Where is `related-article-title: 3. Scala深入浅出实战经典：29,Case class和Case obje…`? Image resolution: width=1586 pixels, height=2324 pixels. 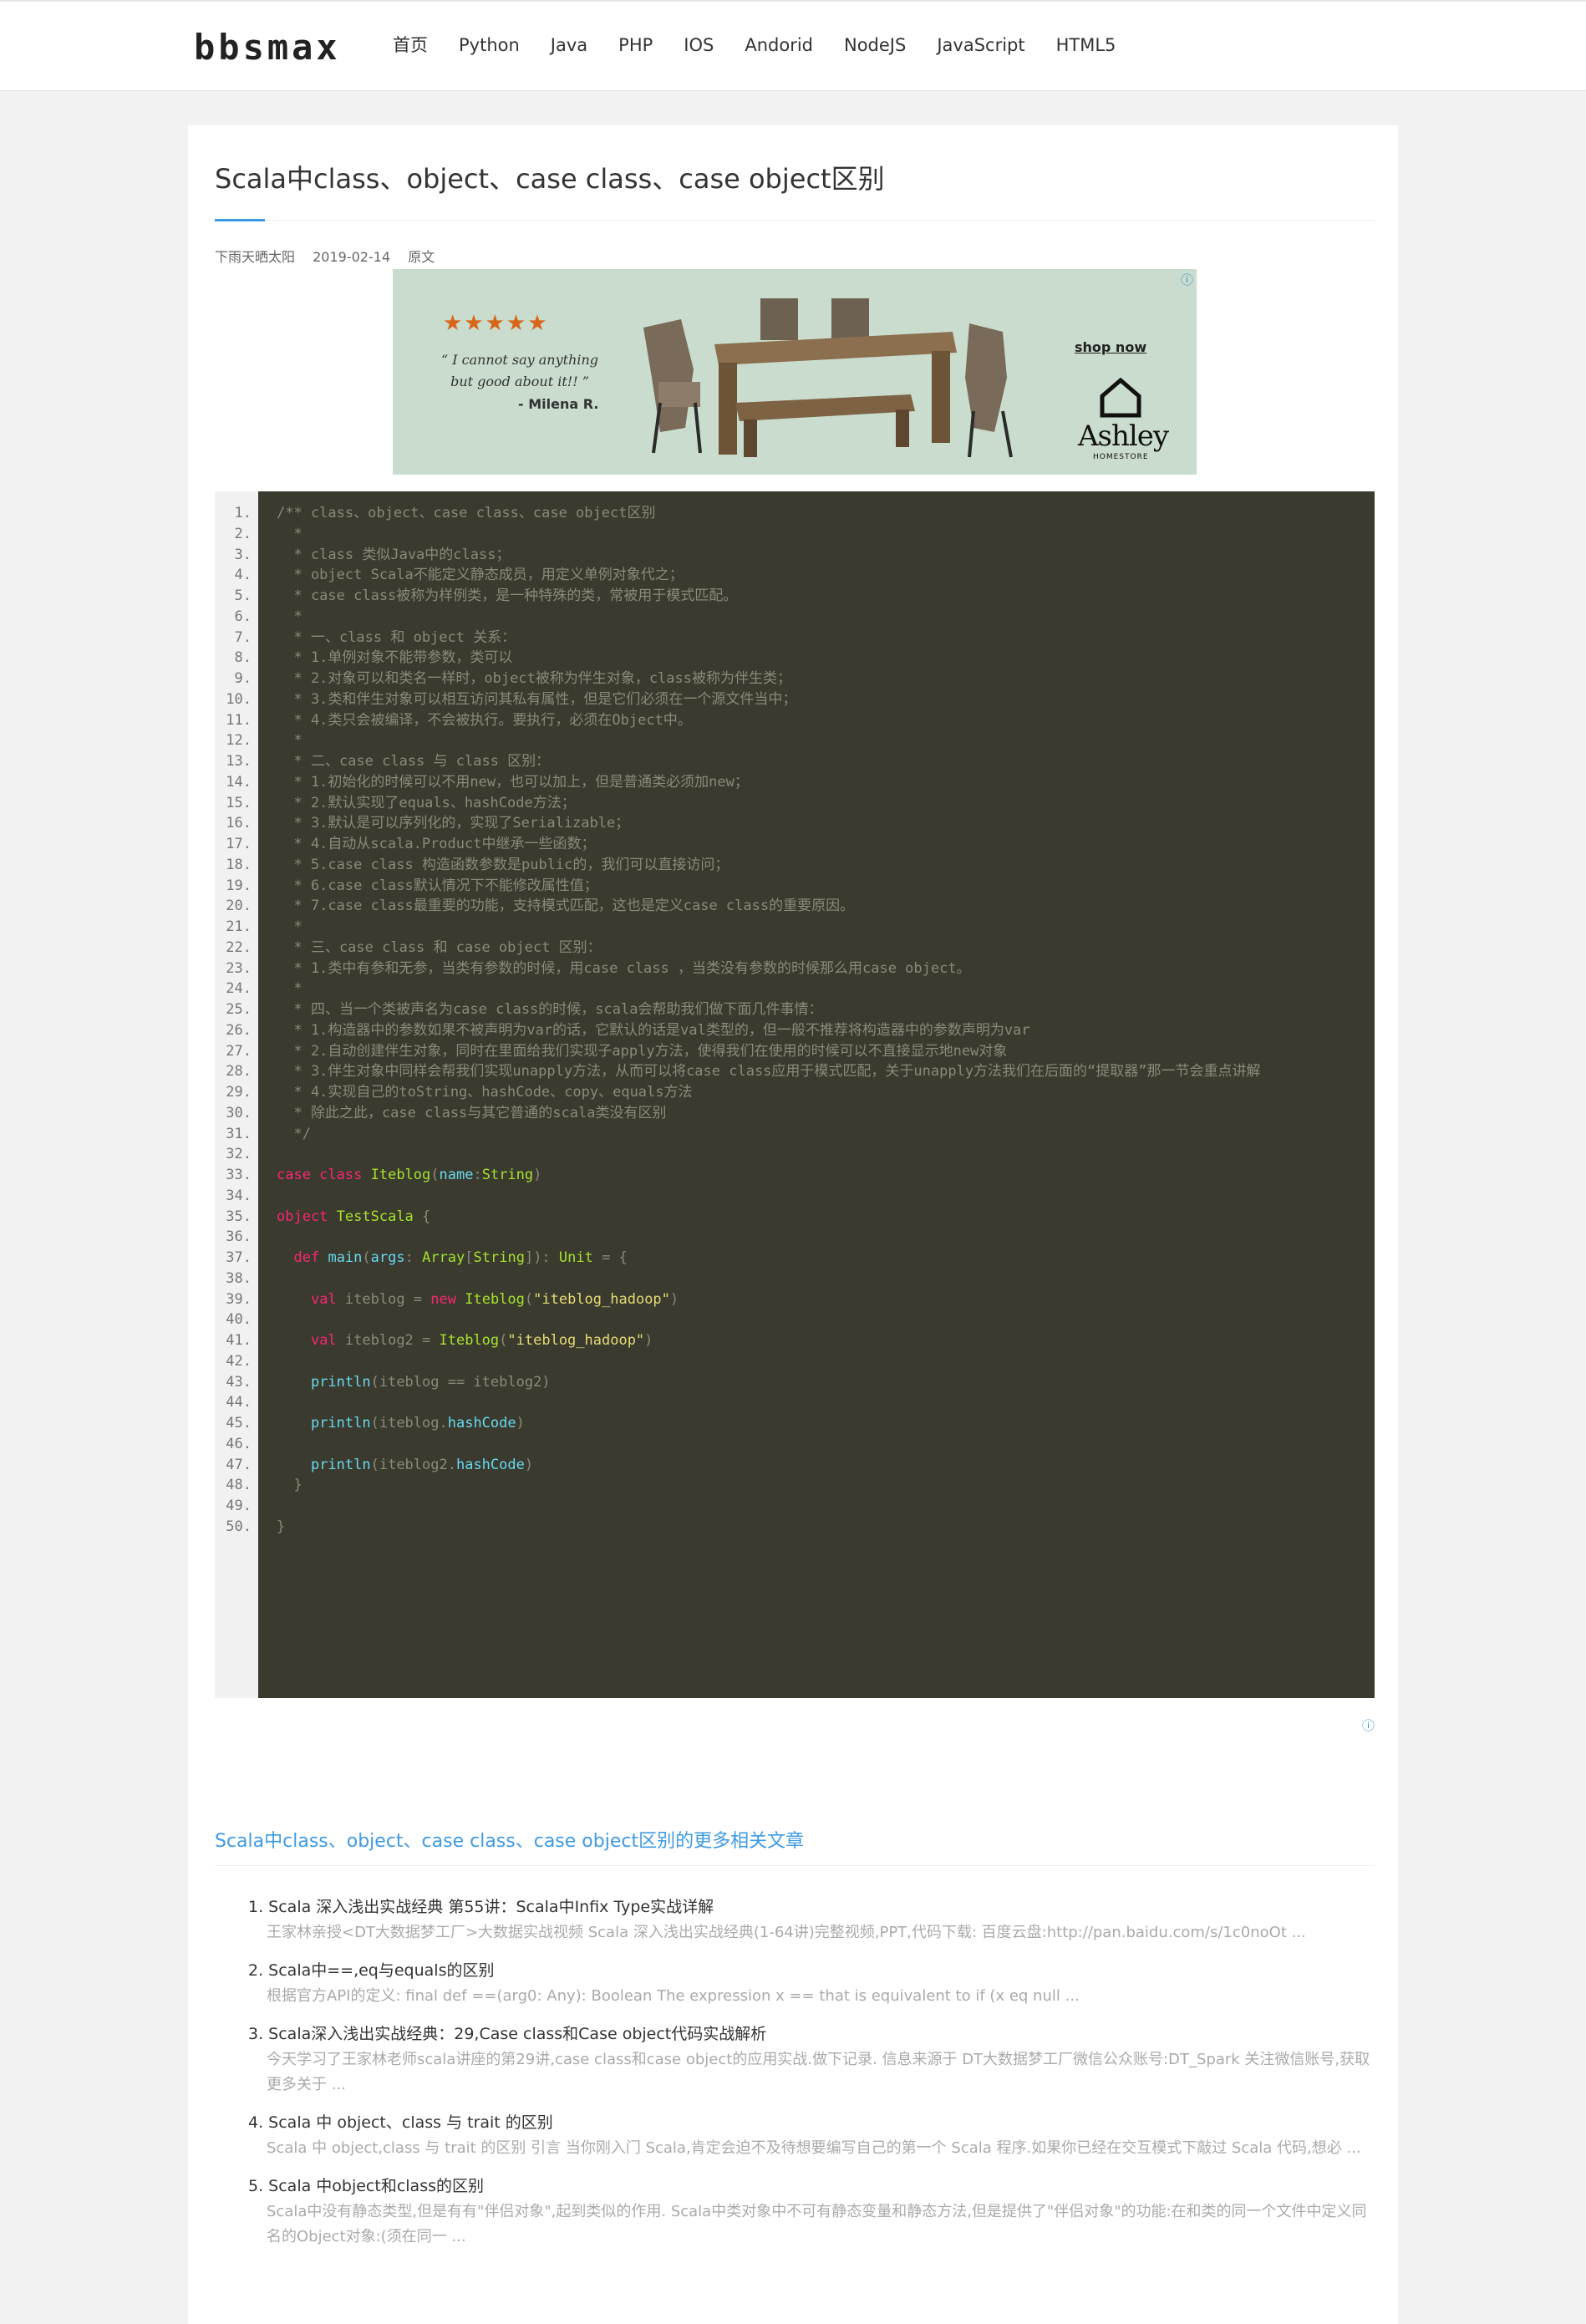
related-article-title: 3. Scala深入浅出实战经典：29,Case class和Case obje… is located at coordinates (811, 2034).